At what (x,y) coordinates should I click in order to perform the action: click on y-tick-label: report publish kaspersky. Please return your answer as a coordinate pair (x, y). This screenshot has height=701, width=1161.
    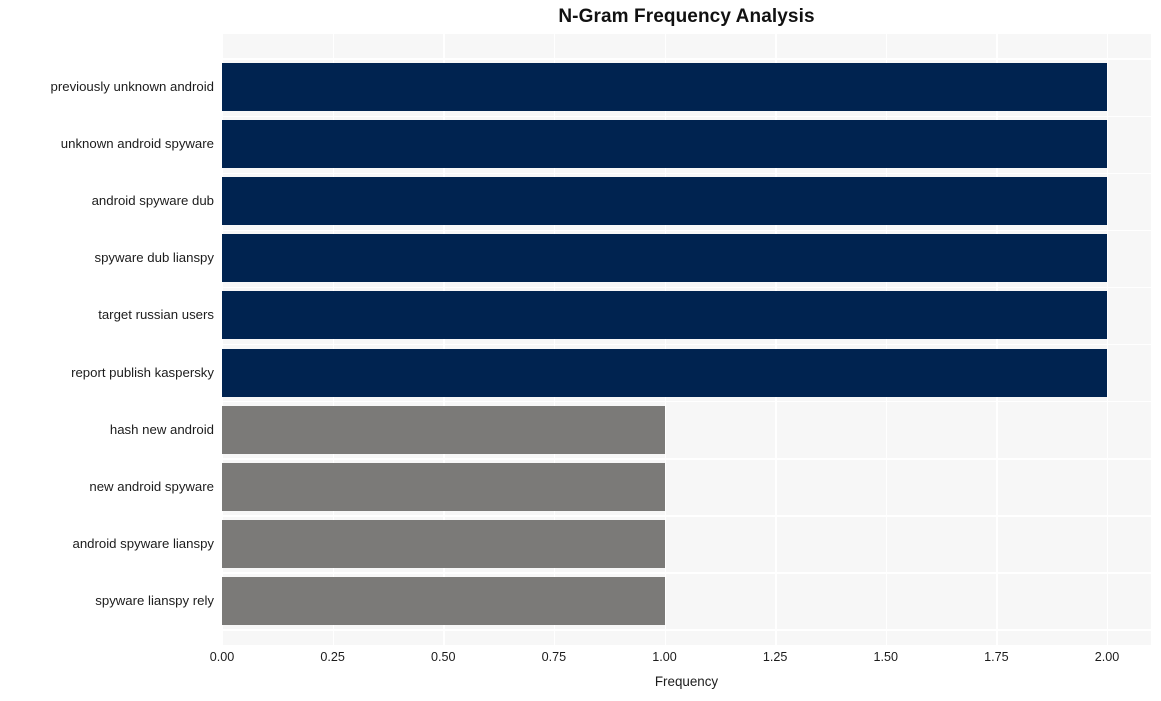
    Looking at the image, I should click on (142, 372).